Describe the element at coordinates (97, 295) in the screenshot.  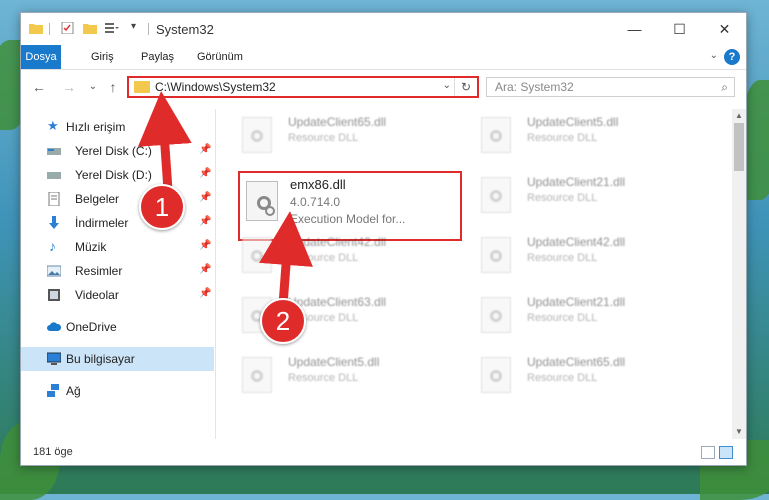
I see `sidebar-item-label: Videolar` at that location.